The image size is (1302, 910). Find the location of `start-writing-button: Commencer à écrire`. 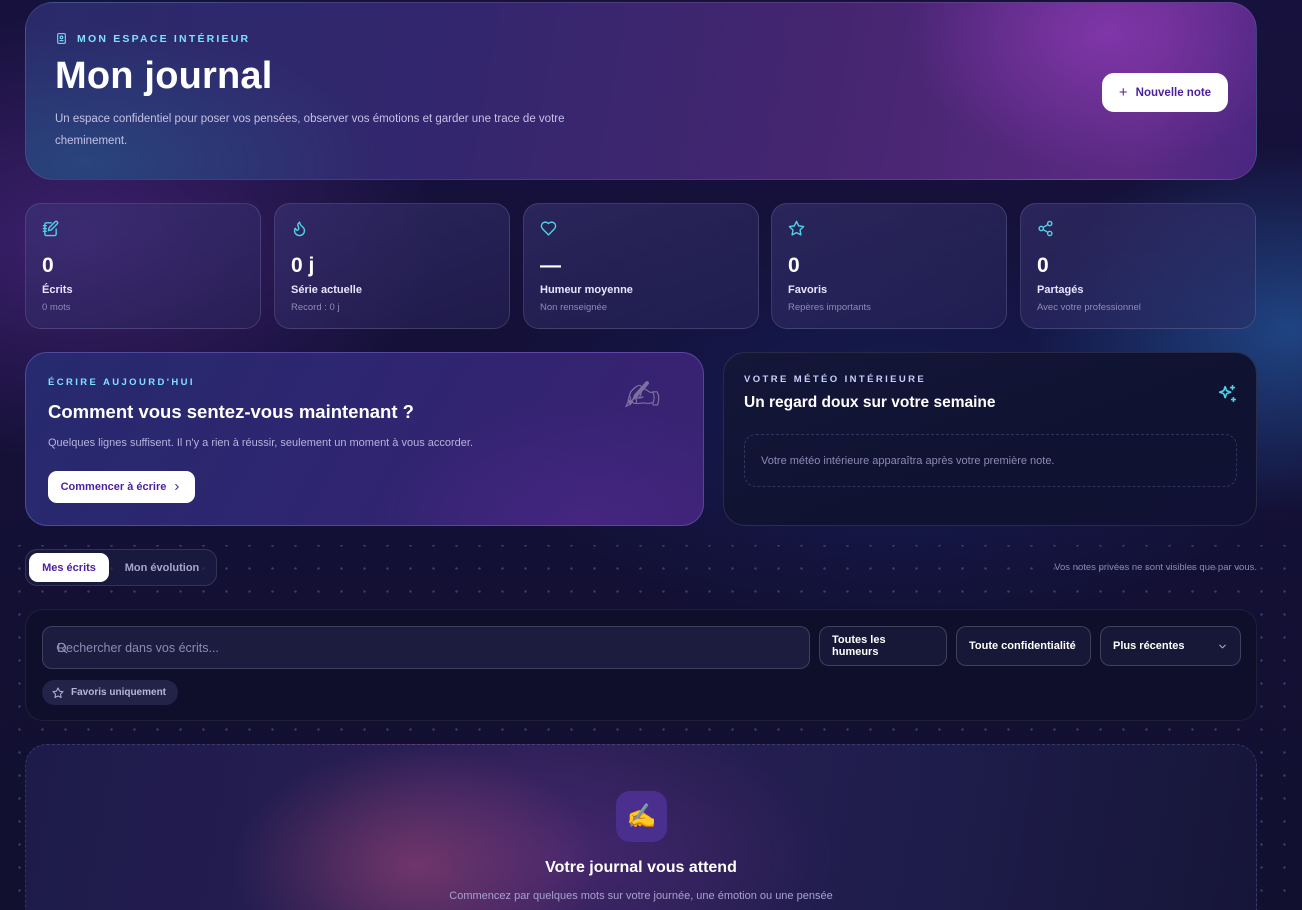

start-writing-button: Commencer à écrire is located at coordinates (121, 487).